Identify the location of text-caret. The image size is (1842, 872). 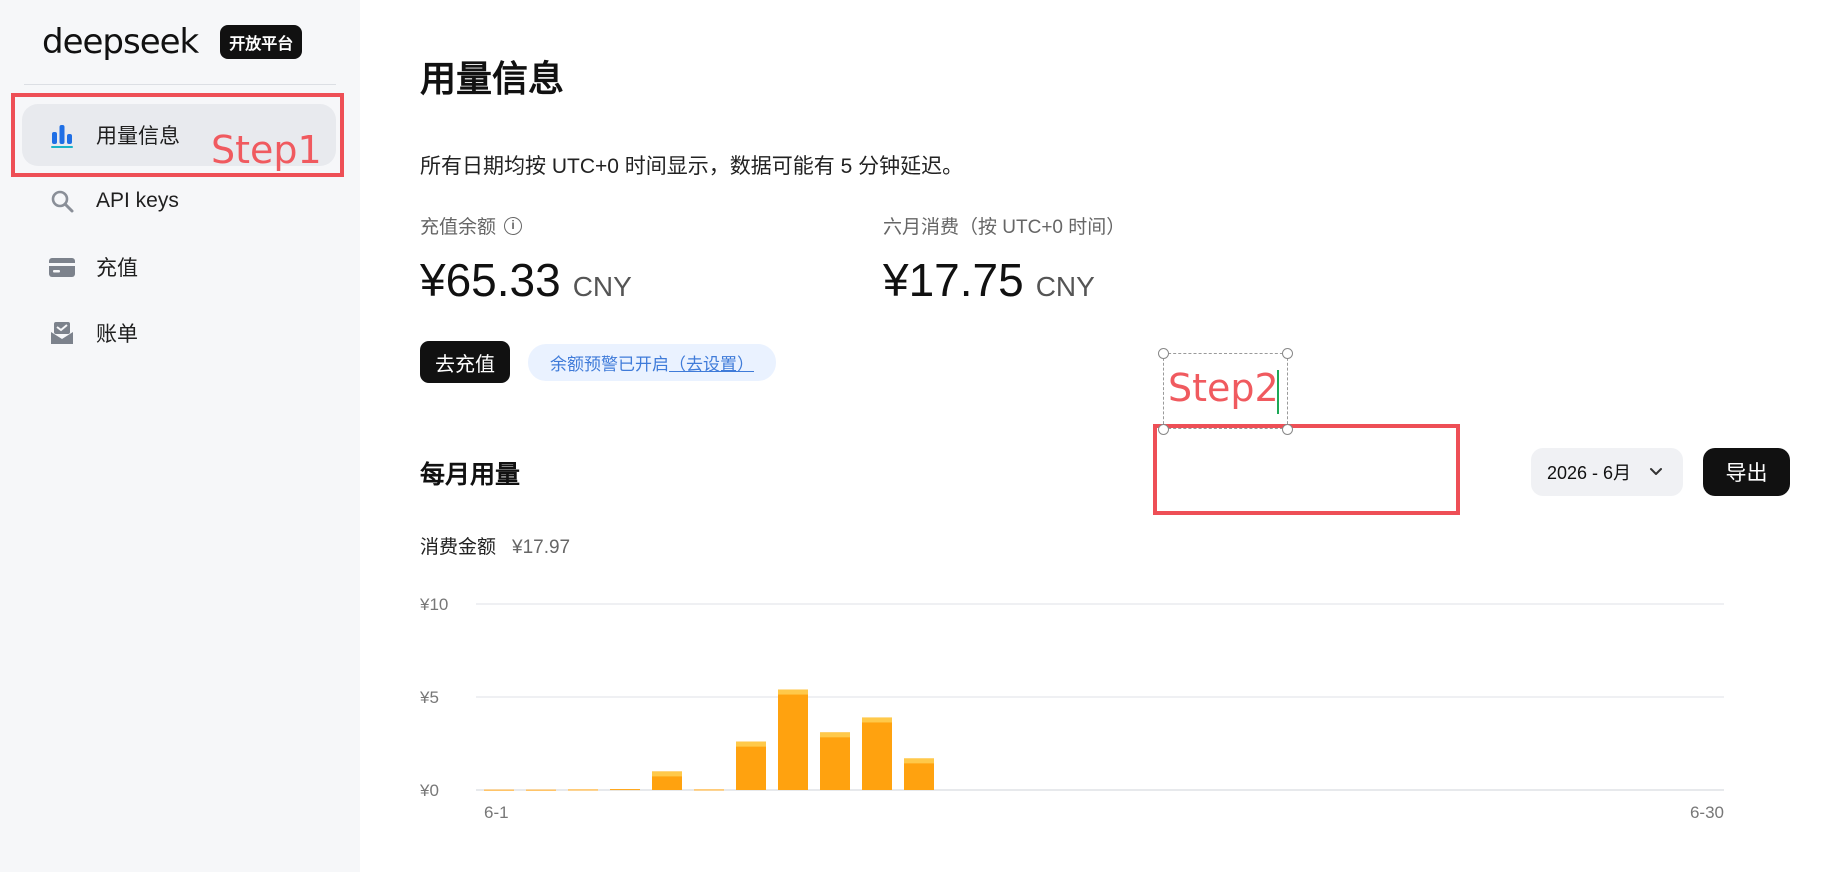
(1278, 392).